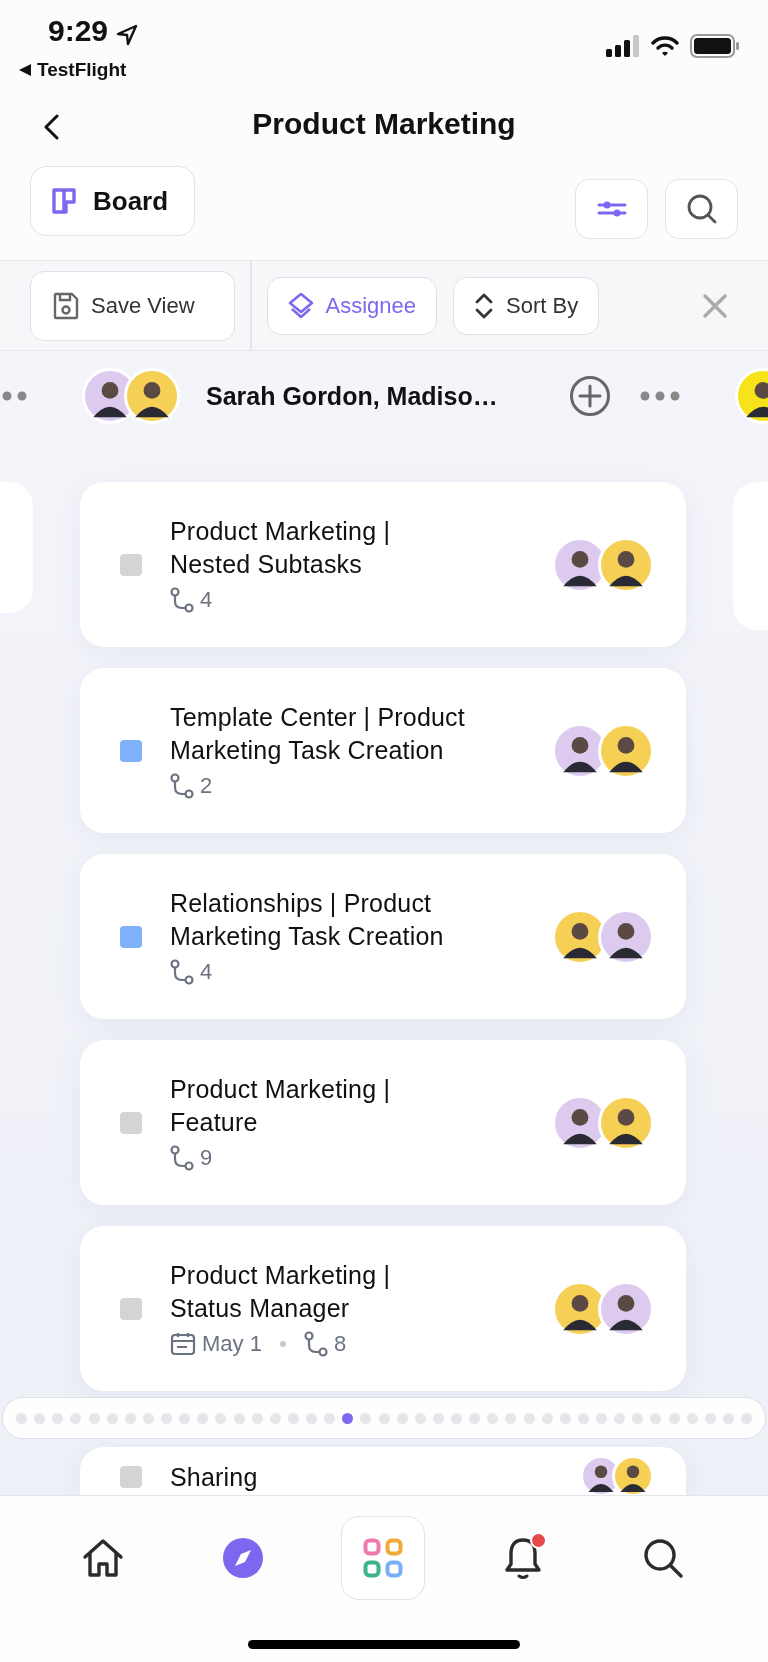 The image size is (768, 1662). I want to click on filter-button, so click(611, 209).